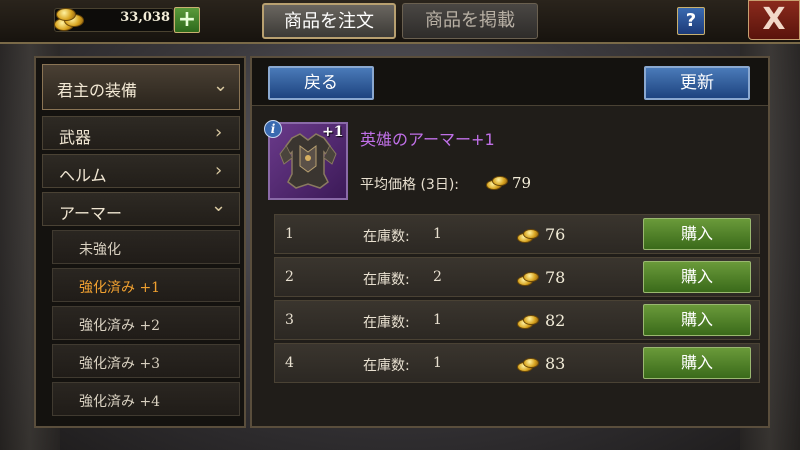 Image resolution: width=800 pixels, height=450 pixels. What do you see at coordinates (145, 17) in the screenshot?
I see `gold-amount: 33,038` at bounding box center [145, 17].